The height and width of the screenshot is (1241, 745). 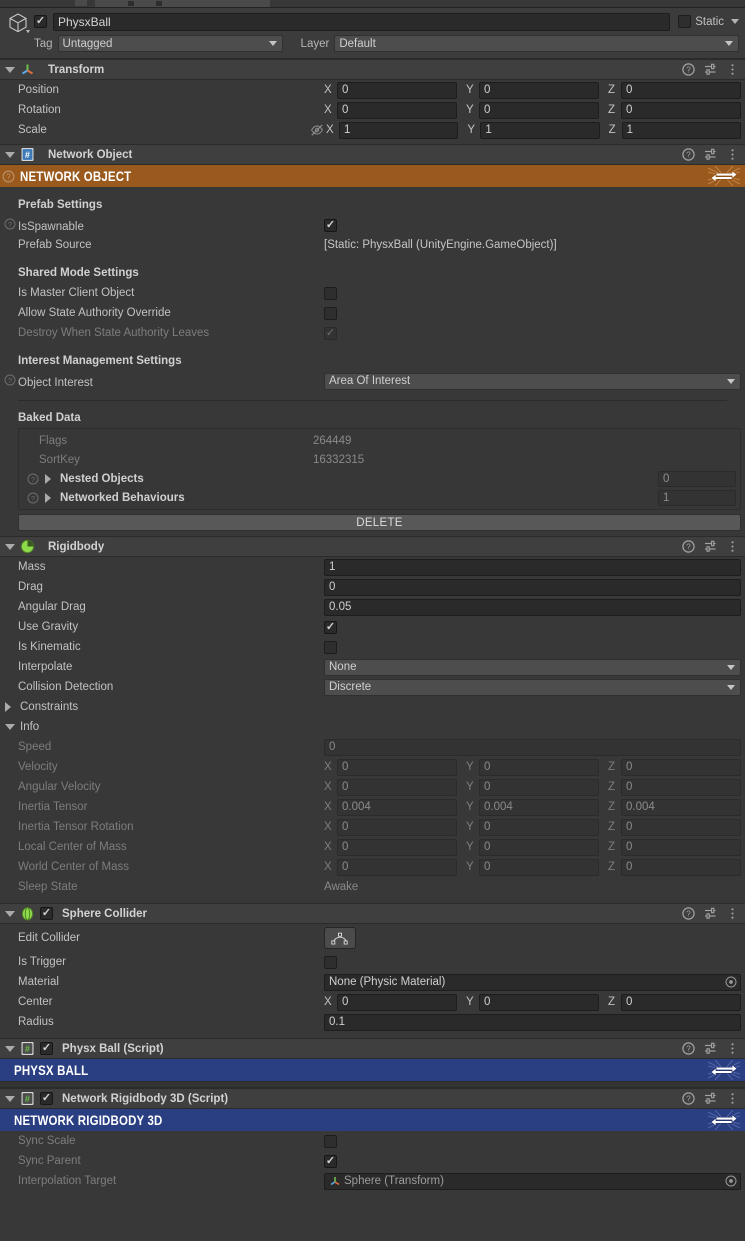 I want to click on position-y-input: 0, so click(x=539, y=90).